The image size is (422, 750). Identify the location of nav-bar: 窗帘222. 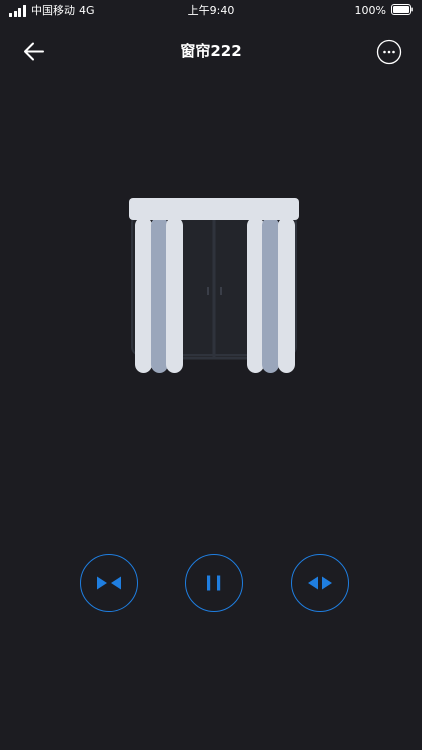
(211, 51).